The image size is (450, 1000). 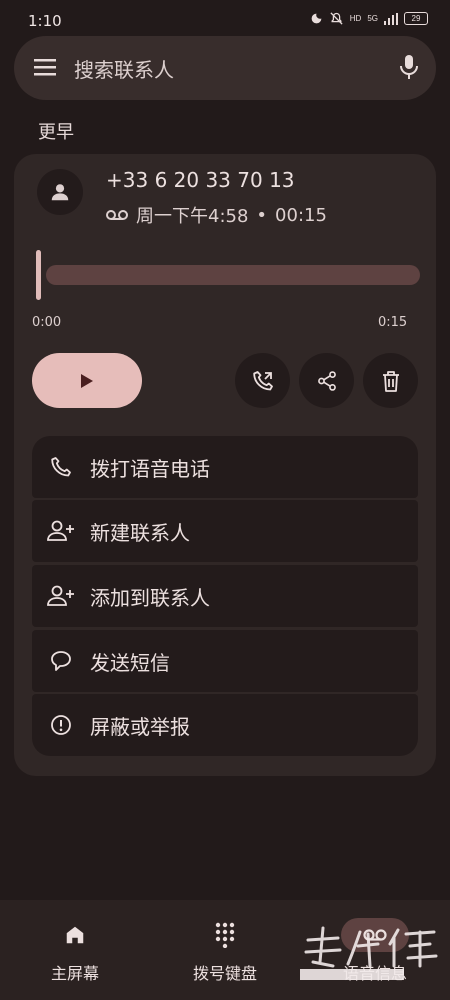 What do you see at coordinates (61, 725) in the screenshot?
I see `report-icon` at bounding box center [61, 725].